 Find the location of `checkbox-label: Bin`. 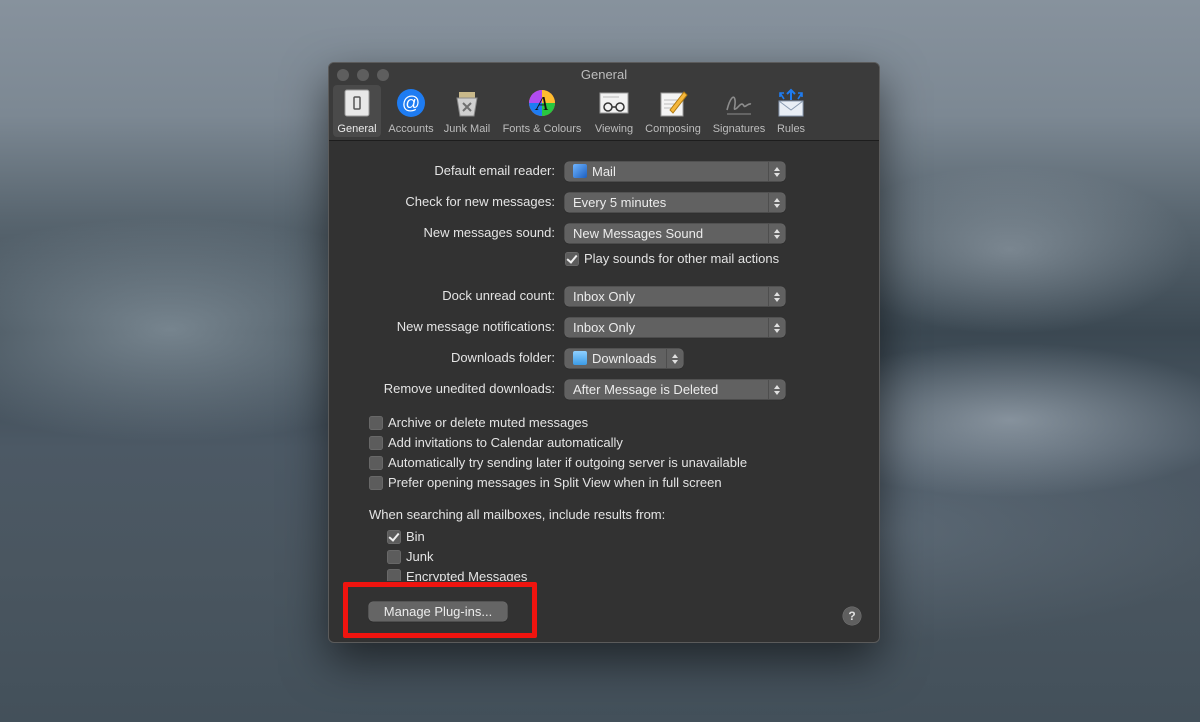

checkbox-label: Bin is located at coordinates (415, 536).